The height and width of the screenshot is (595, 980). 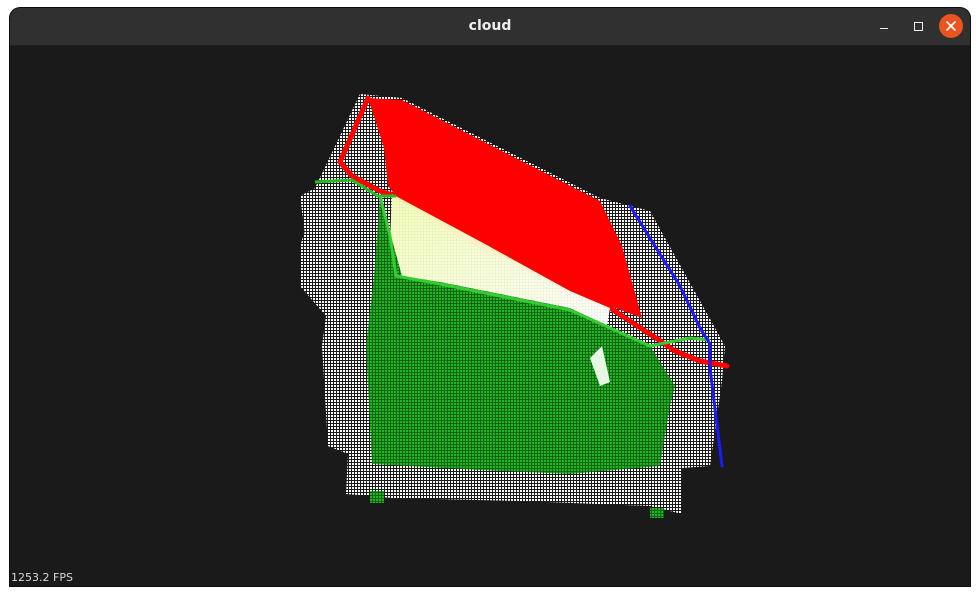 I want to click on close-icon, so click(x=951, y=26).